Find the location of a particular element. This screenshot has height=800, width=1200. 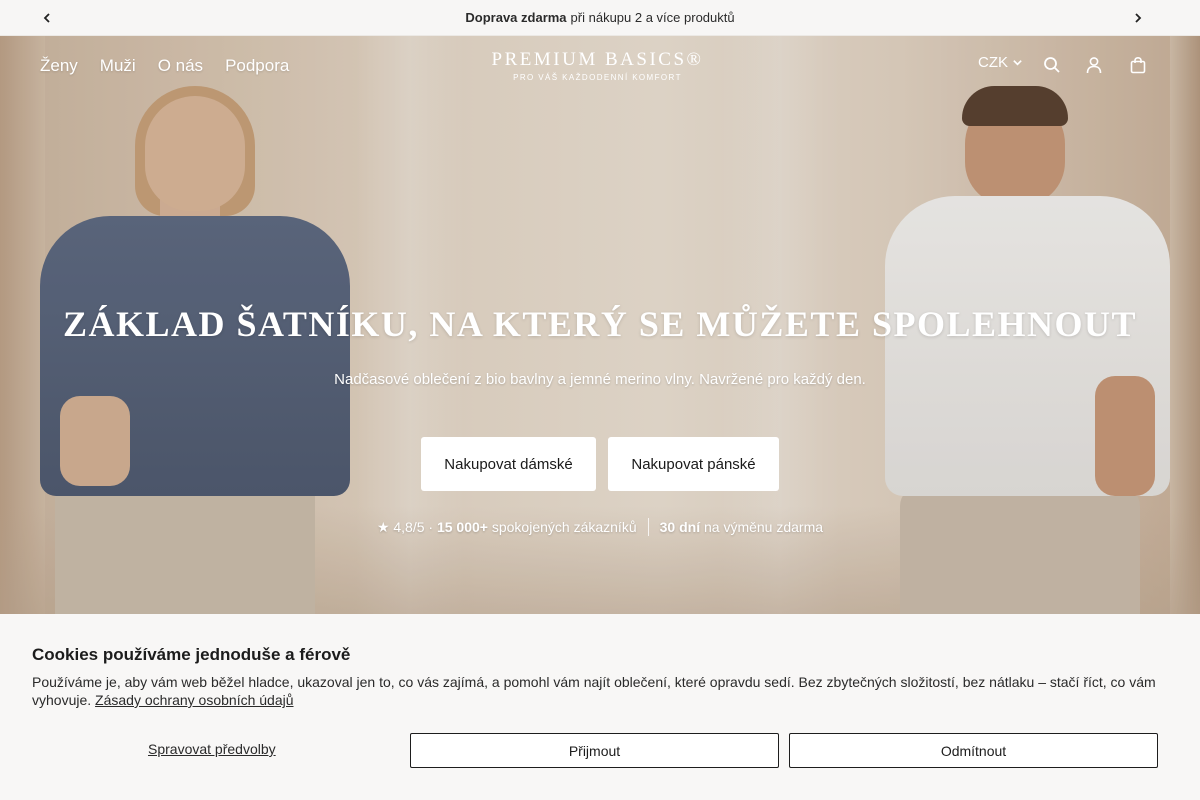

nav-item-support: Podpora is located at coordinates (257, 66).